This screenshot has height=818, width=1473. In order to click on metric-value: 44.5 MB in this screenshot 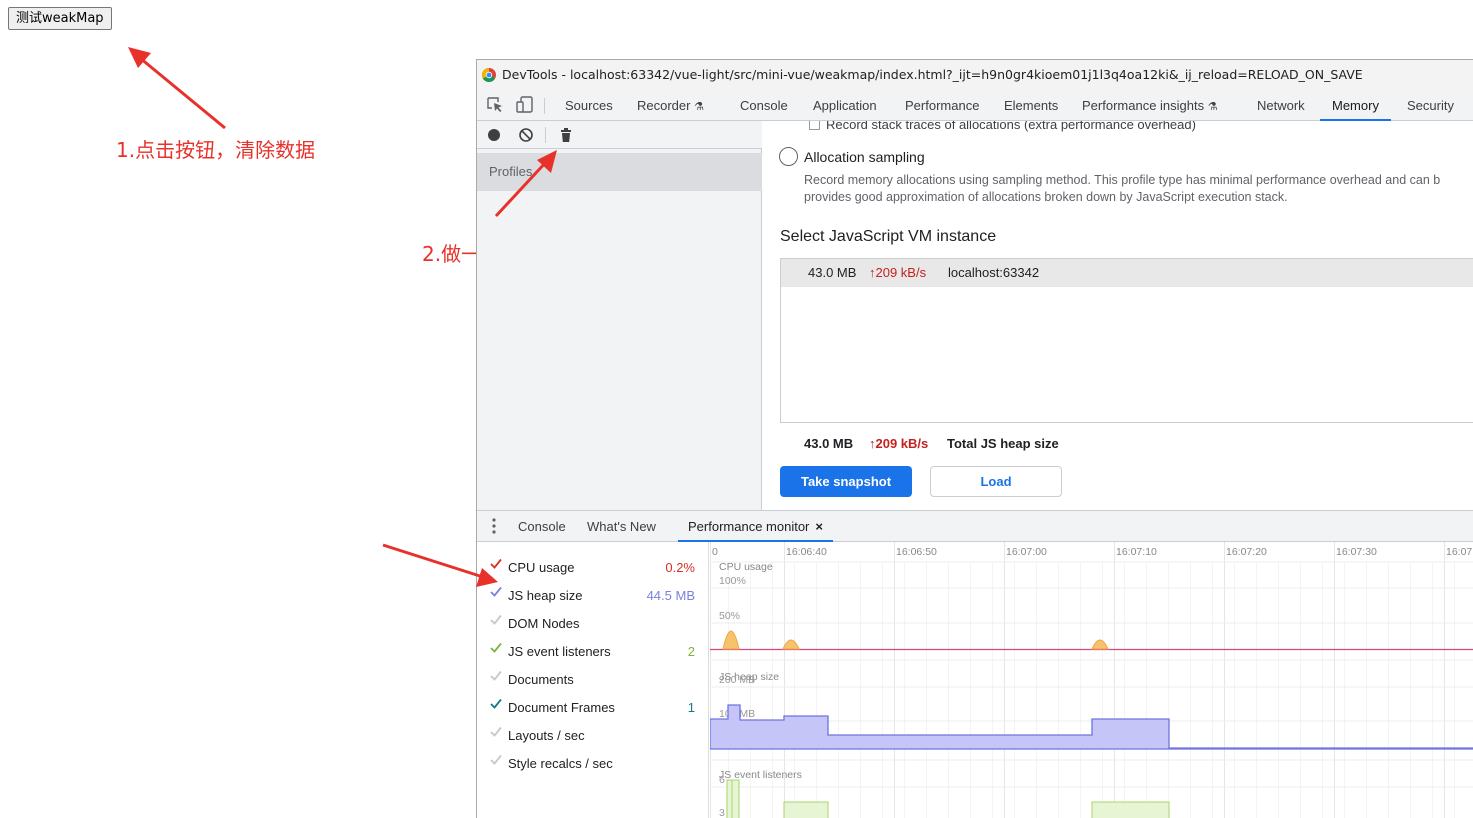, I will do `click(670, 595)`.